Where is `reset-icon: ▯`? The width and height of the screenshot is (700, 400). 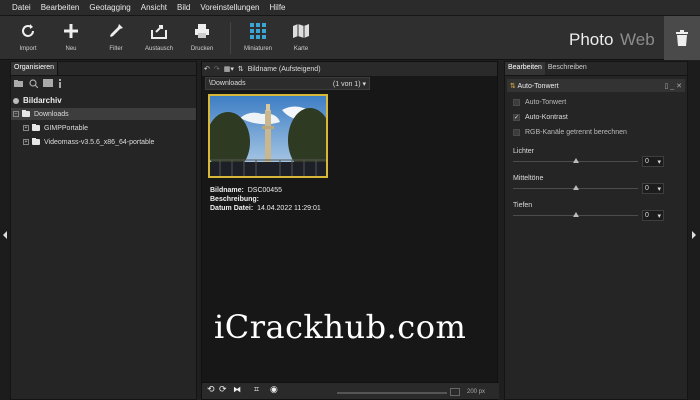
reset-icon: ▯ is located at coordinates (666, 86).